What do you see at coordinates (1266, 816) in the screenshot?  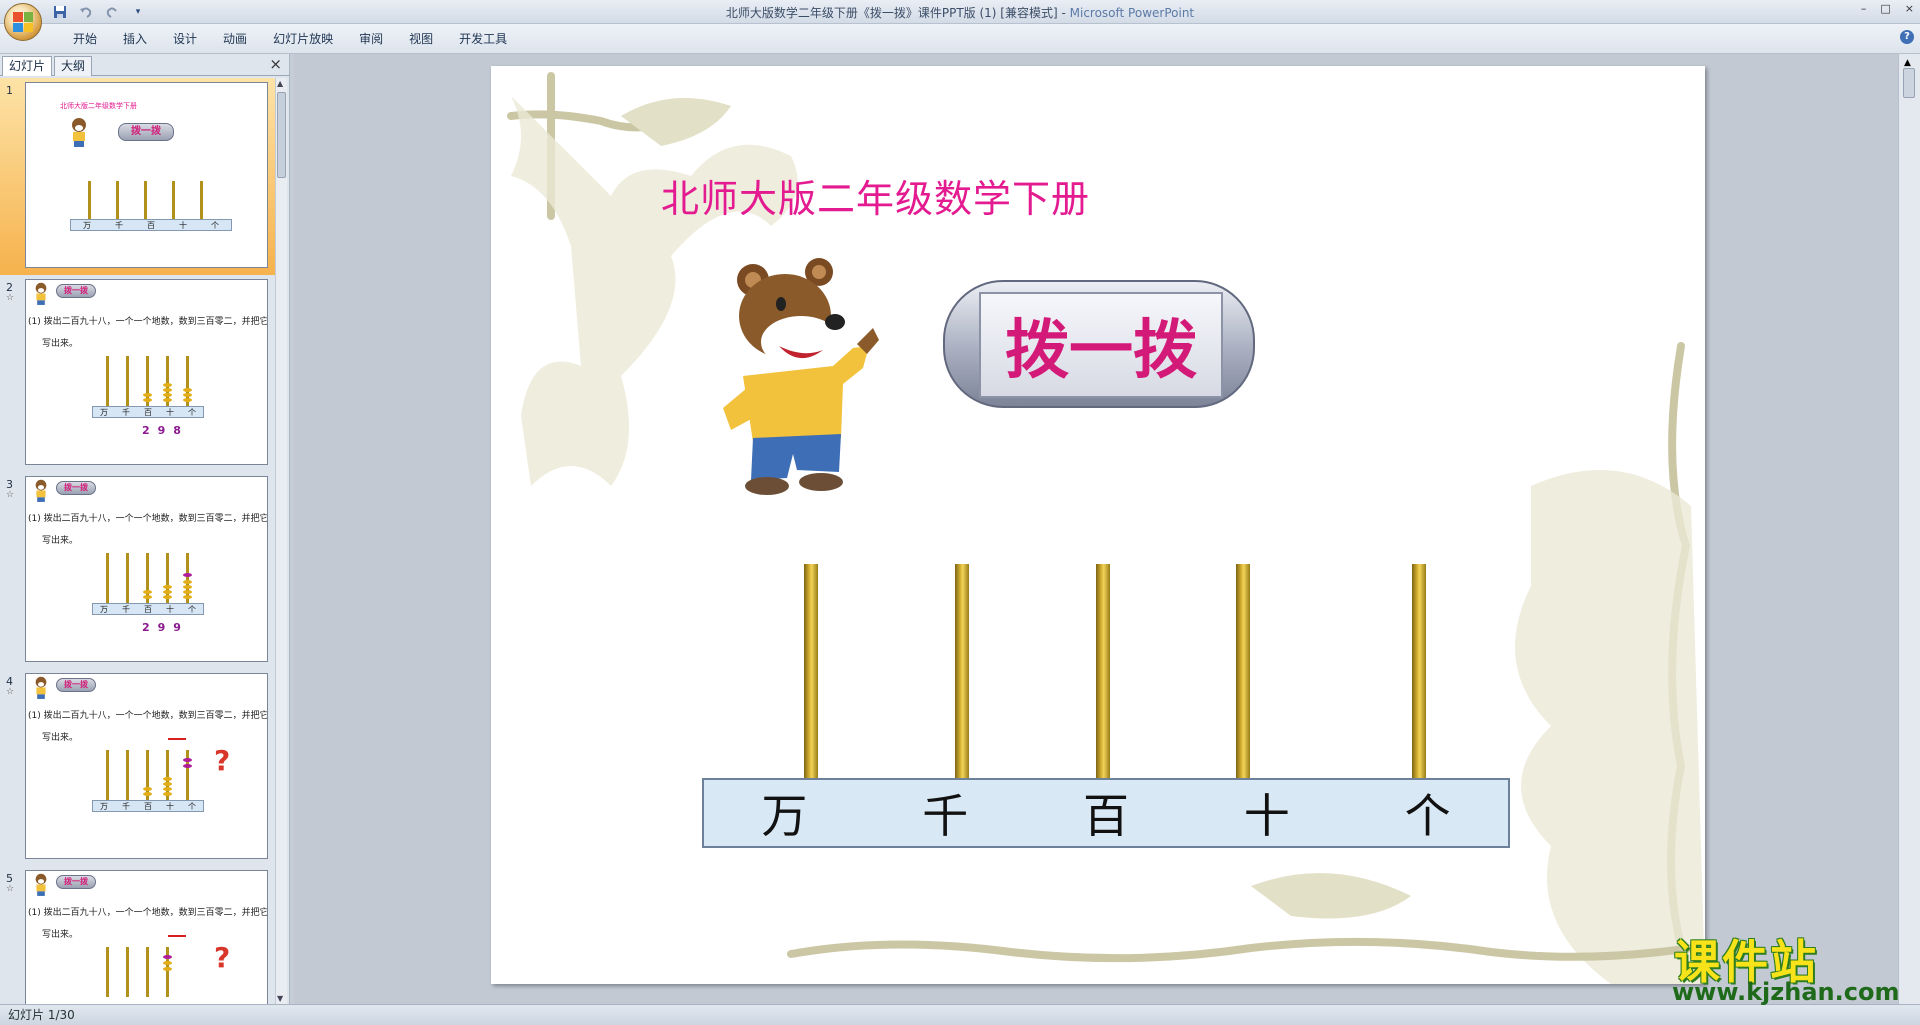 I see `place-label-shi: 十` at bounding box center [1266, 816].